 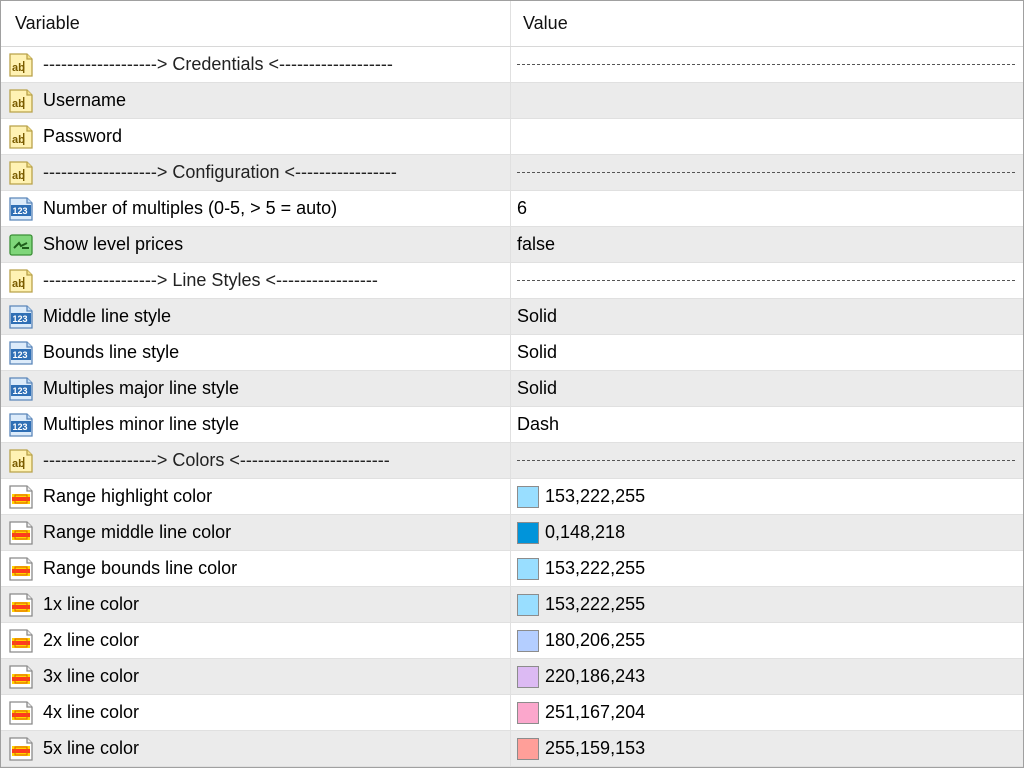 What do you see at coordinates (256, 244) in the screenshot?
I see `variable-cell: Show level prices` at bounding box center [256, 244].